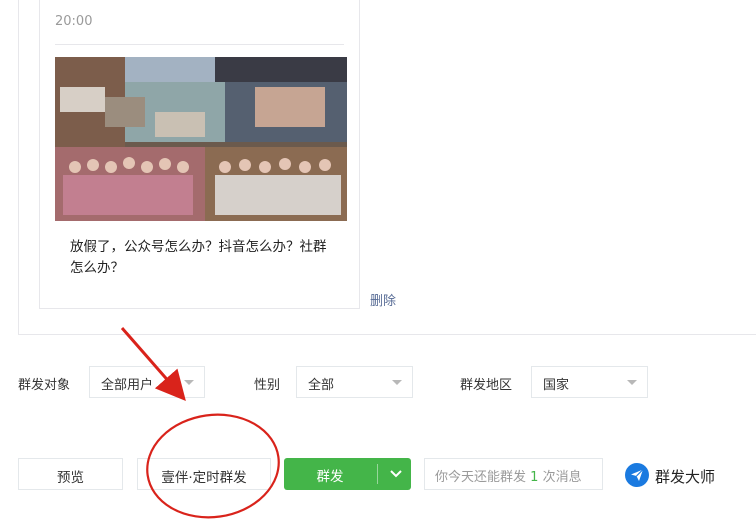  Describe the element at coordinates (44, 385) in the screenshot. I see `target-label: 群发对象` at that location.